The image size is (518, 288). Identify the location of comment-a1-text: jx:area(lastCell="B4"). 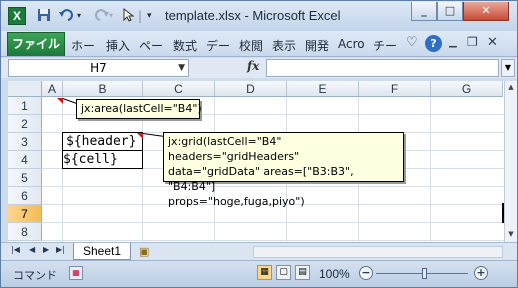
(141, 108).